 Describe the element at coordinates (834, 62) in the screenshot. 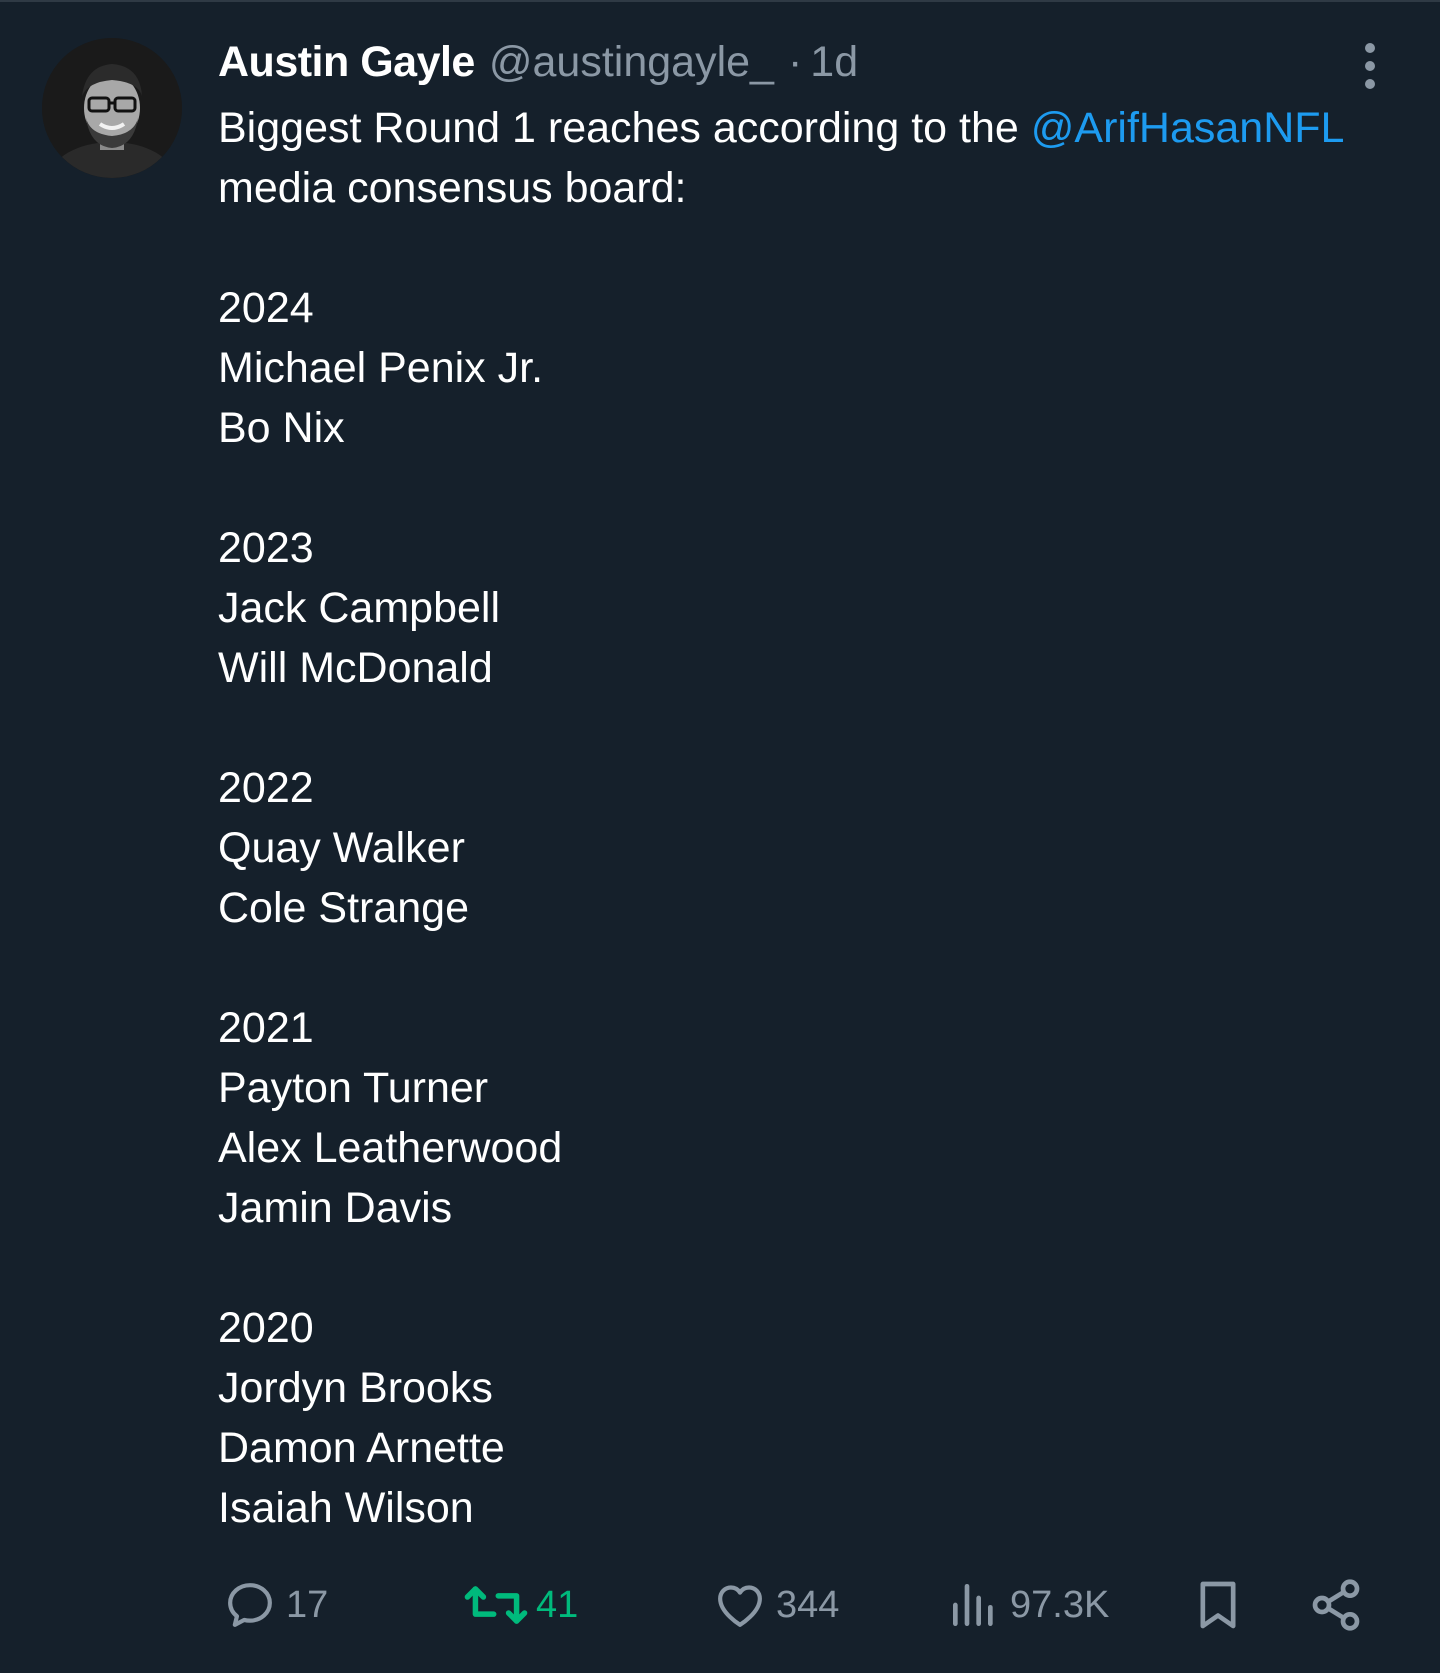

I see `tweet-timestamp: 1d` at that location.